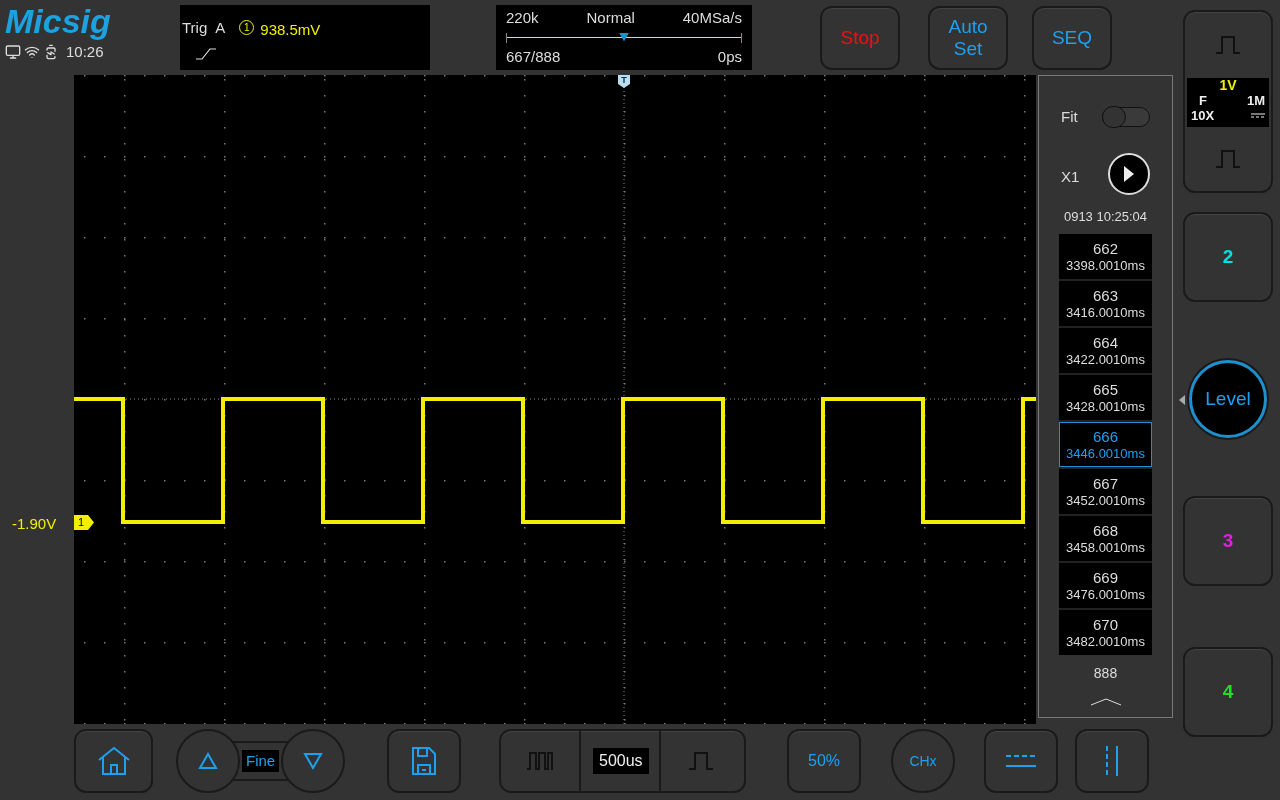  I want to click on channel-button: 4, so click(1228, 692).